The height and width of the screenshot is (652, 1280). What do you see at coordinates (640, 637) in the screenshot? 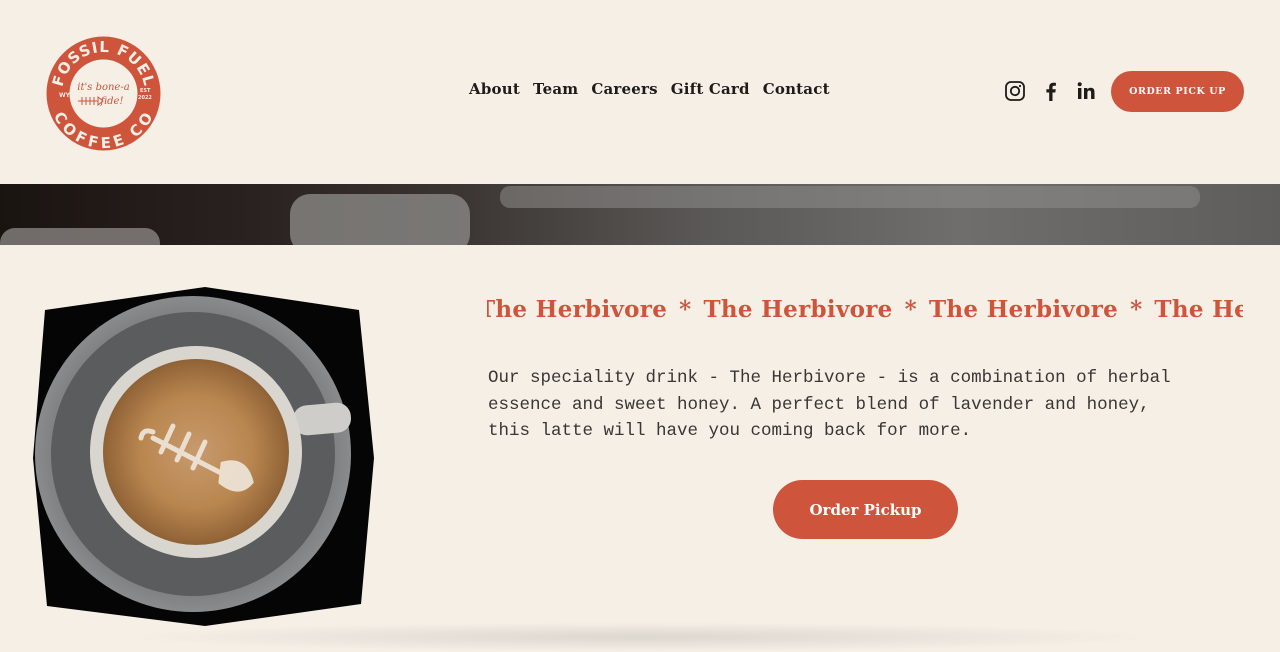
I see `next-section-shadow` at bounding box center [640, 637].